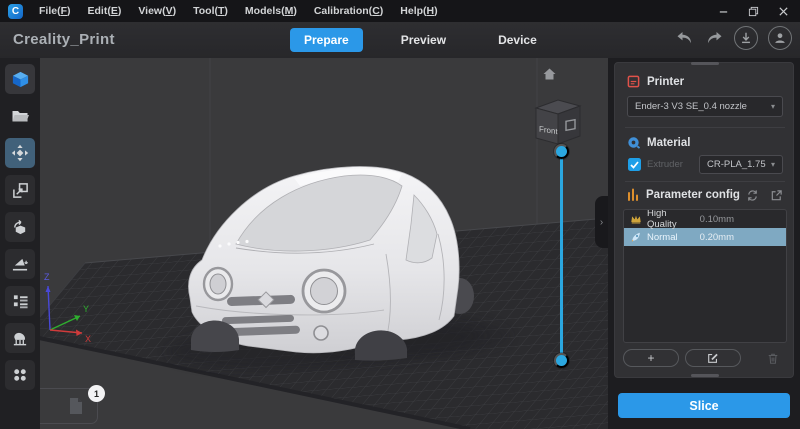  What do you see at coordinates (423, 40) in the screenshot?
I see `tab-preview: Preview` at bounding box center [423, 40].